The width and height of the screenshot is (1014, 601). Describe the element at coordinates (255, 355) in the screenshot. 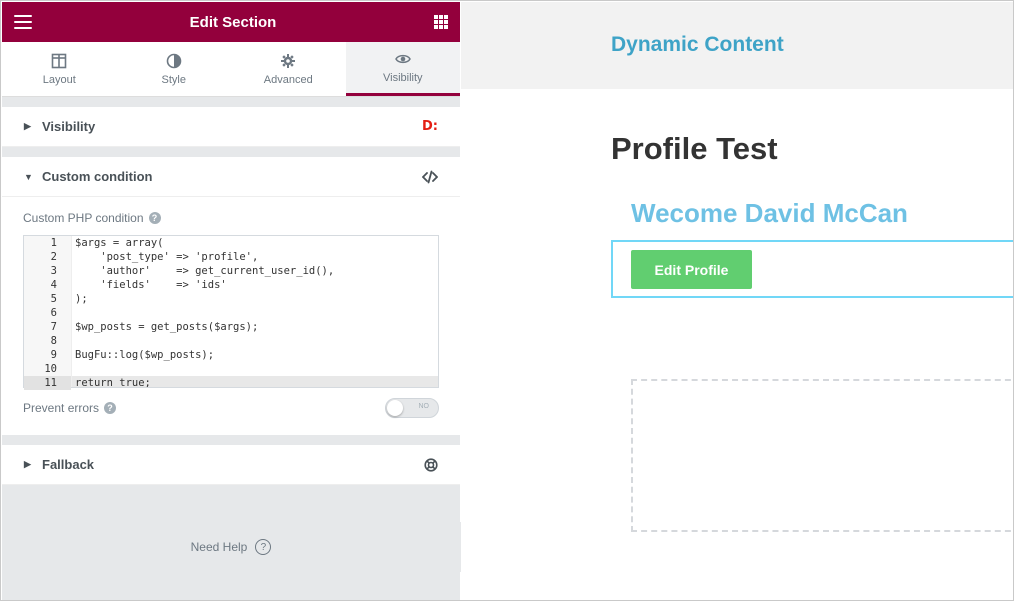

I see `code-line: BugFu::log($wp_posts);` at that location.